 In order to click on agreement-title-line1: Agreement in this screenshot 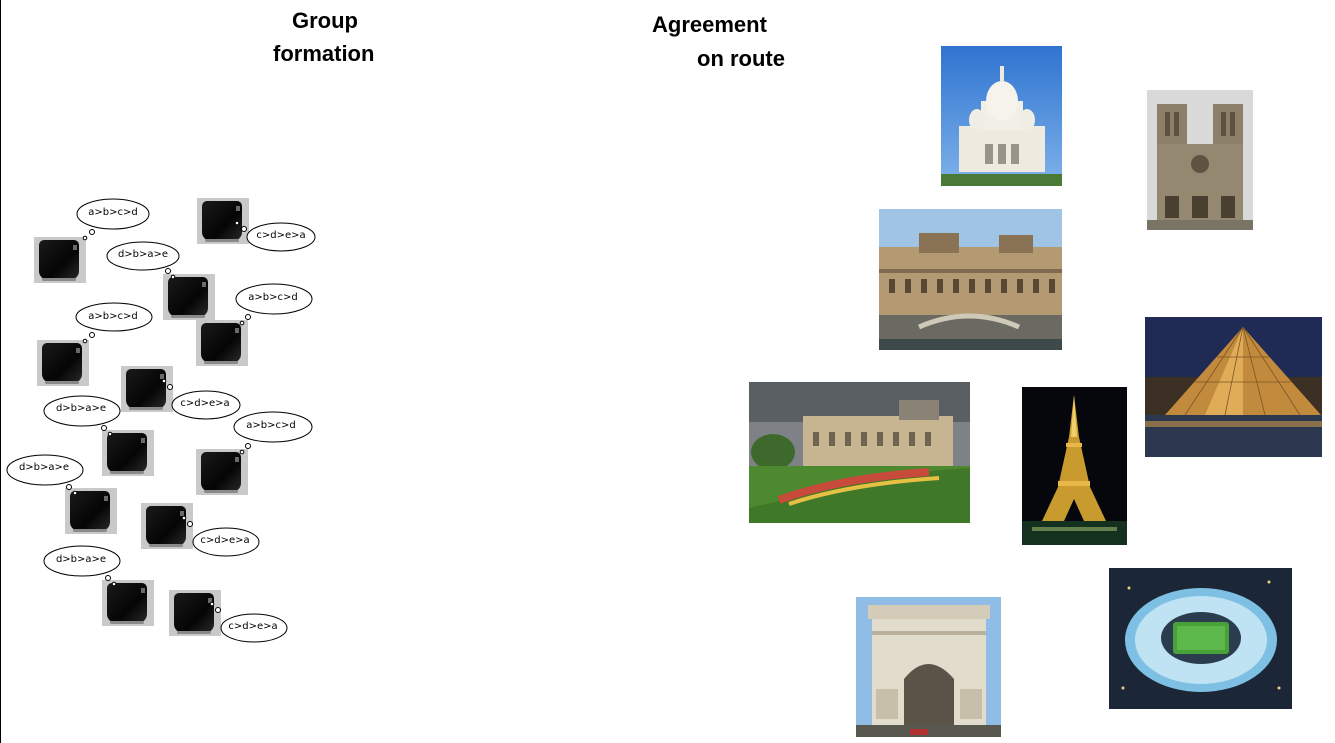, I will do `click(709, 24)`.